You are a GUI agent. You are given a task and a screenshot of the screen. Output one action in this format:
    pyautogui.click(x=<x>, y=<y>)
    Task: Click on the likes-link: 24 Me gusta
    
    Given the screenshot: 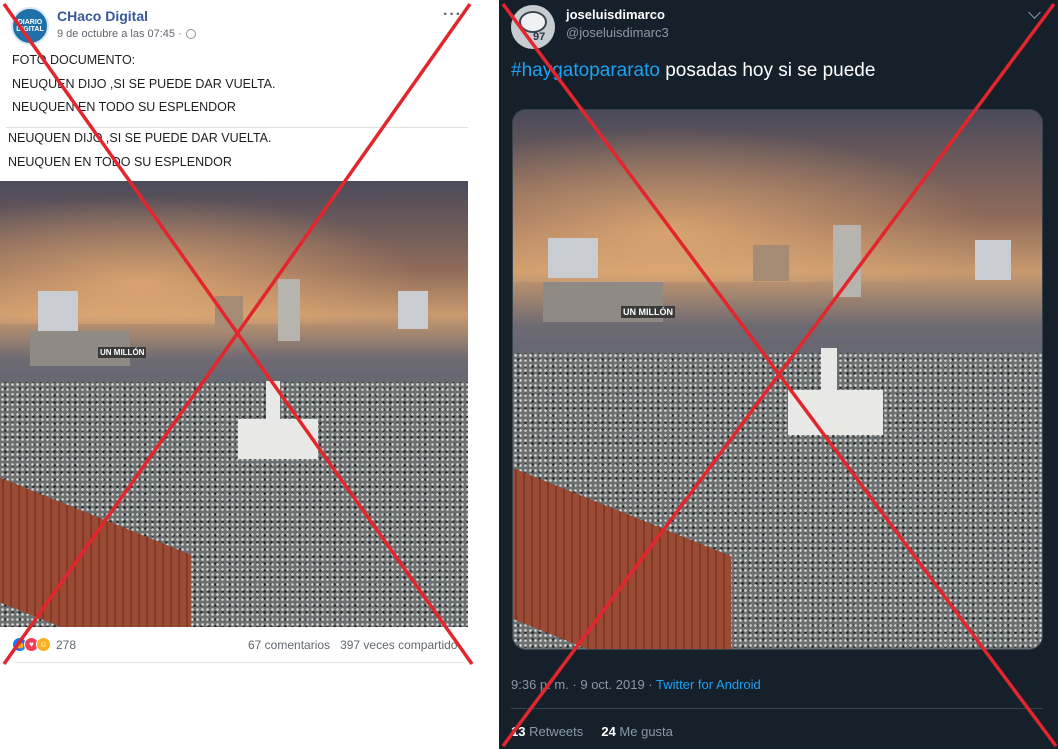 What is the action you would take?
    pyautogui.click(x=637, y=731)
    